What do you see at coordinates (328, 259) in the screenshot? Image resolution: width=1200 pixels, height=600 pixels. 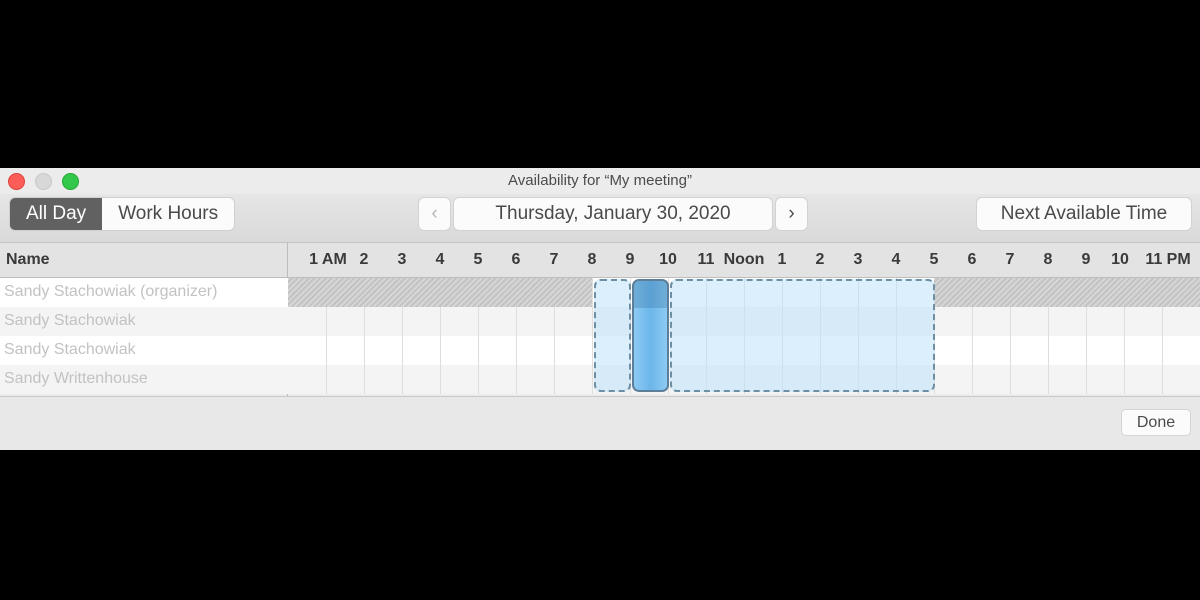 I see `hour-label: 1 AM` at bounding box center [328, 259].